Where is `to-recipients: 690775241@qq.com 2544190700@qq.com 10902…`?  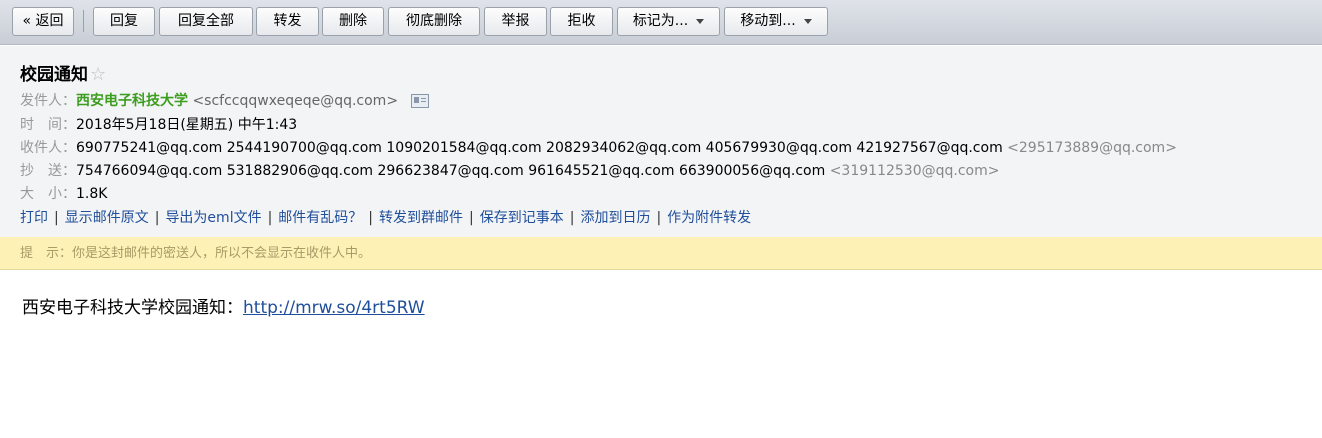 to-recipients: 690775241@qq.com 2544190700@qq.com 10902… is located at coordinates (539, 148).